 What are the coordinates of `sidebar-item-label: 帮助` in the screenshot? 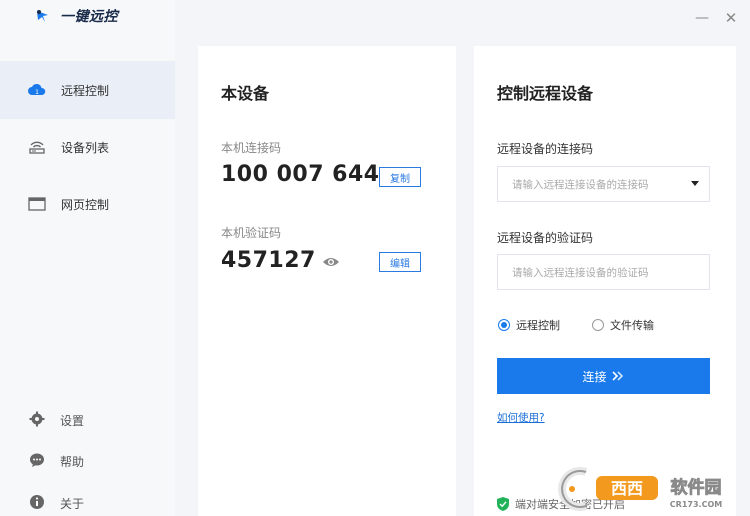 It's located at (72, 461).